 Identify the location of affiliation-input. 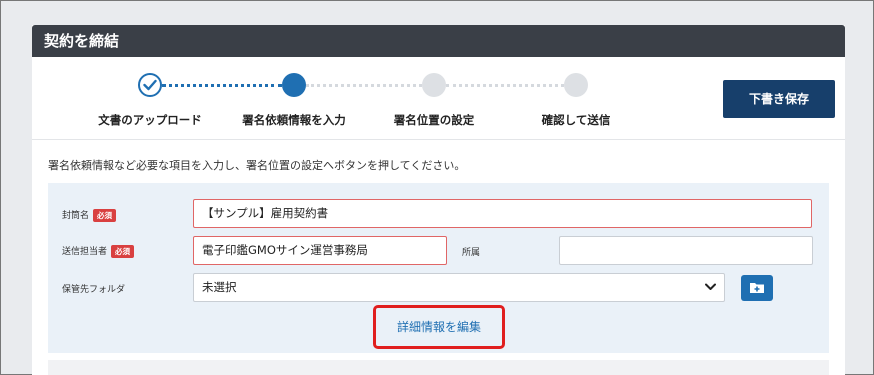
(686, 250).